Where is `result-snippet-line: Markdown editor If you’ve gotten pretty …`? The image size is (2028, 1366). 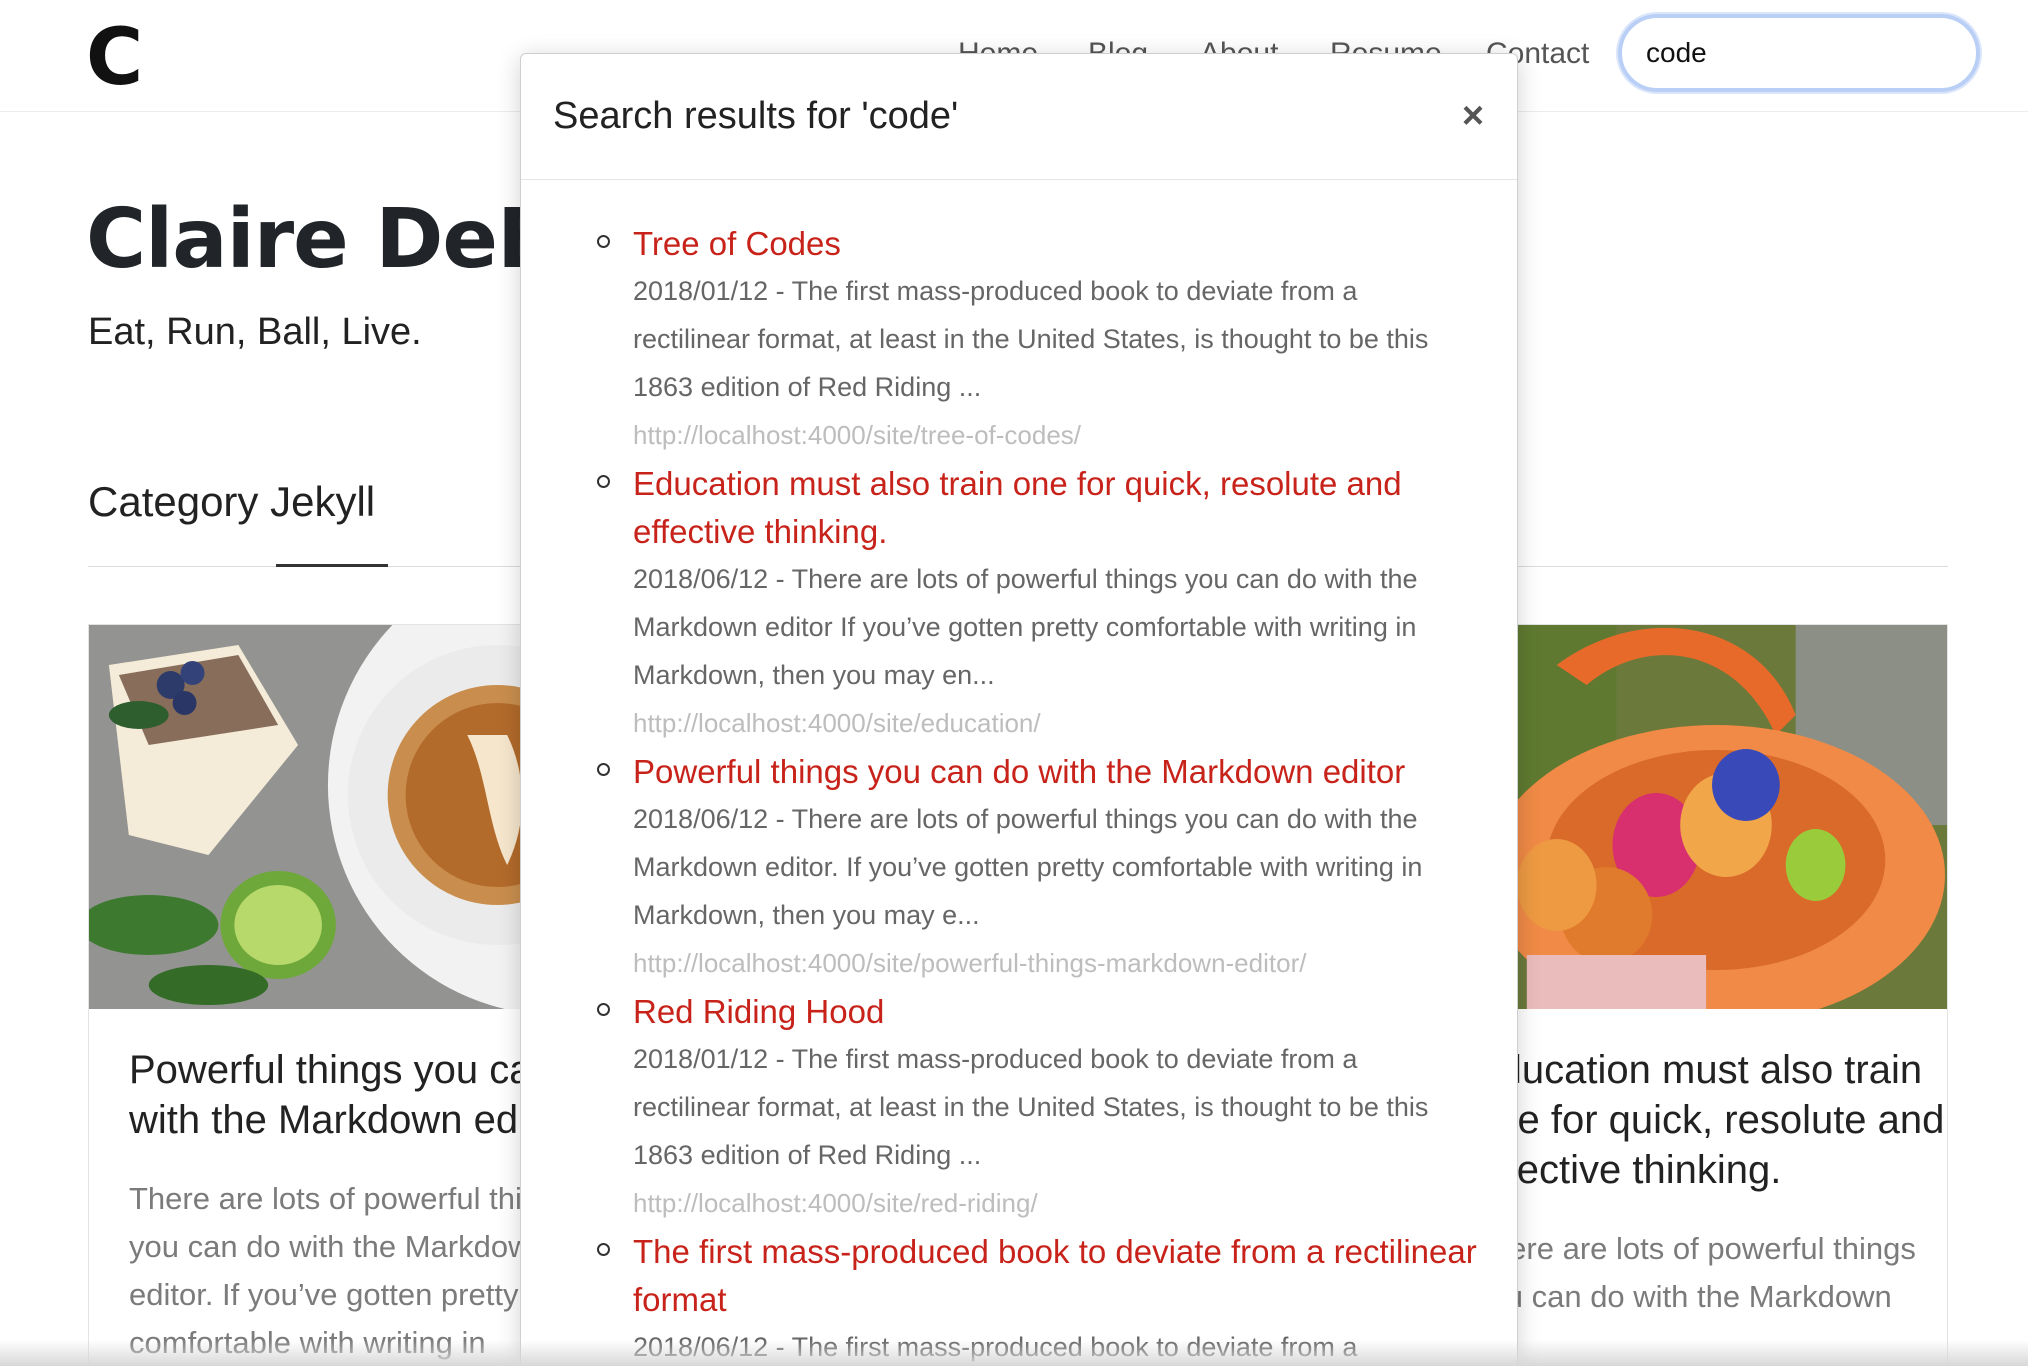
result-snippet-line: Markdown editor If you’ve gotten pretty … is located at coordinates (1025, 627).